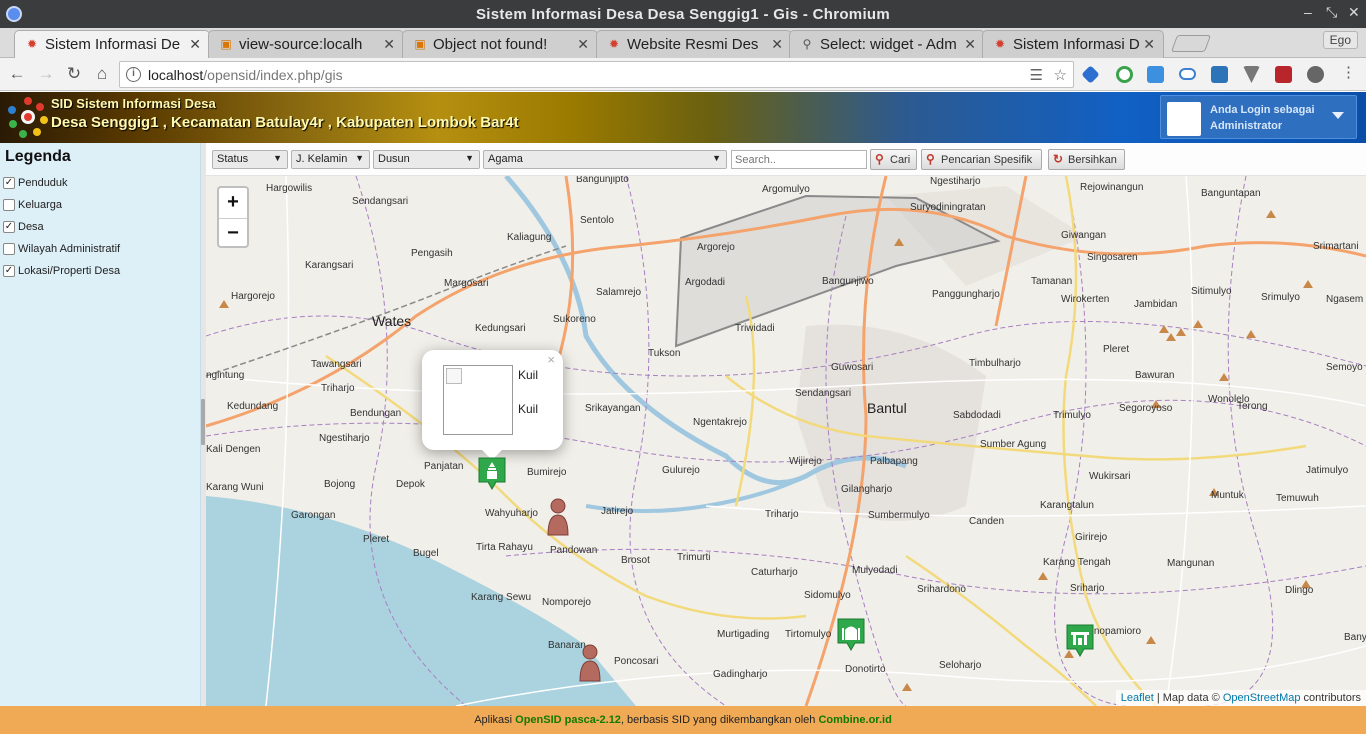 The width and height of the screenshot is (1366, 734). What do you see at coordinates (799, 159) in the screenshot?
I see `search-input` at bounding box center [799, 159].